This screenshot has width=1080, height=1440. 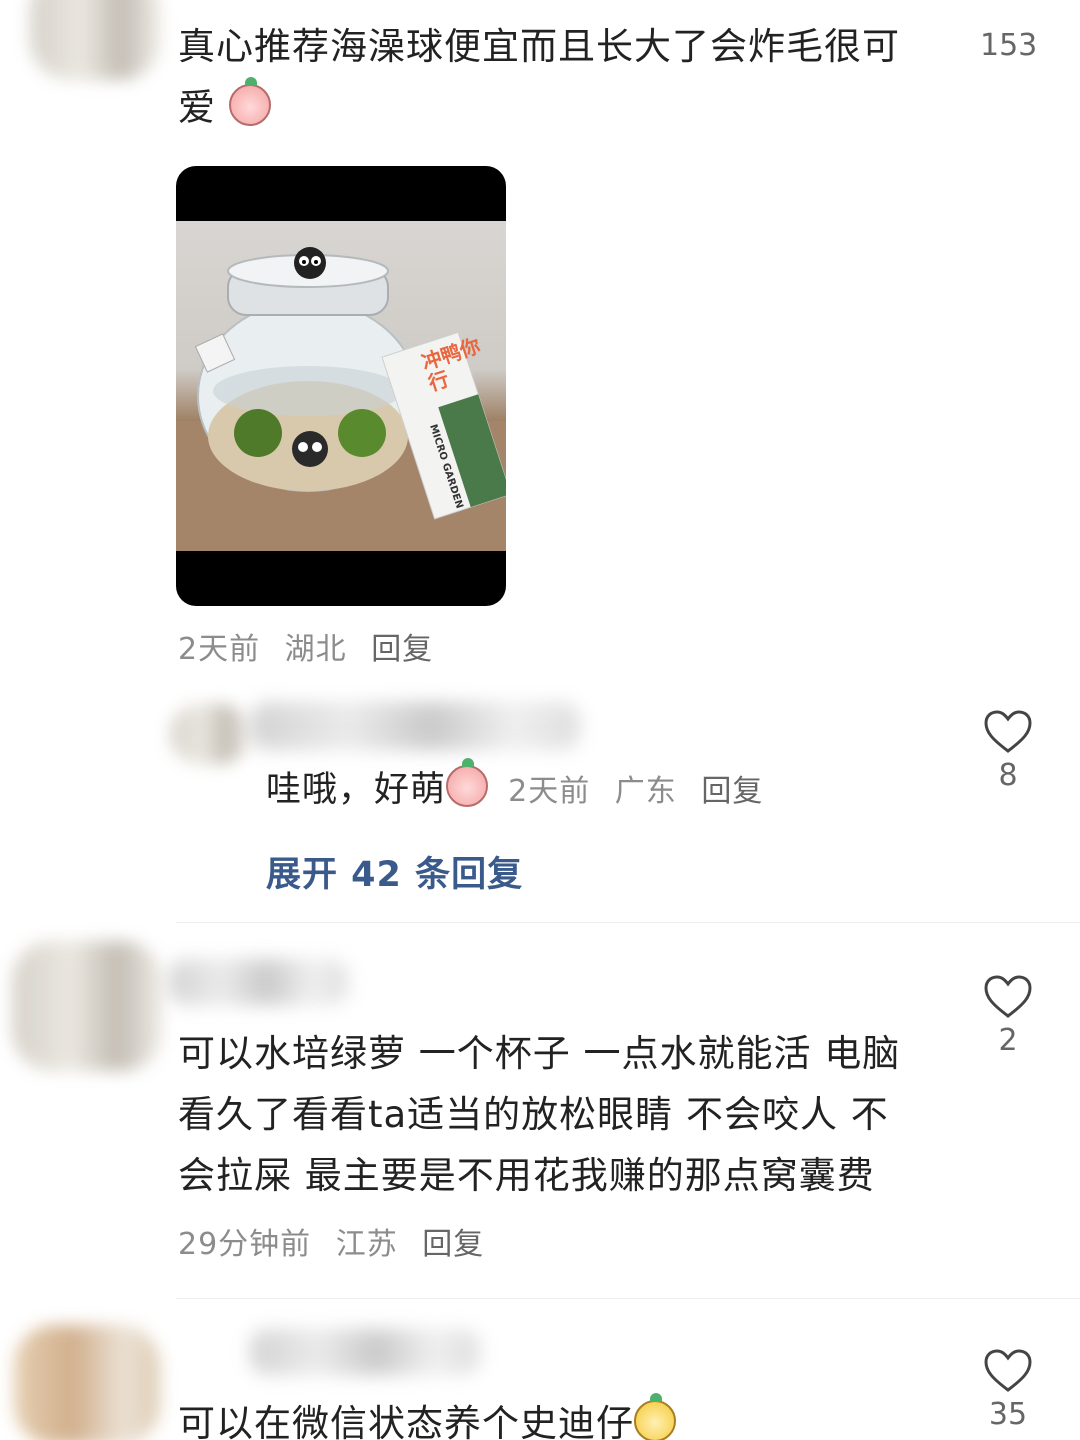 I want to click on jar-photo: 冲鸭你行 MICRO GARDEN, so click(x=341, y=386).